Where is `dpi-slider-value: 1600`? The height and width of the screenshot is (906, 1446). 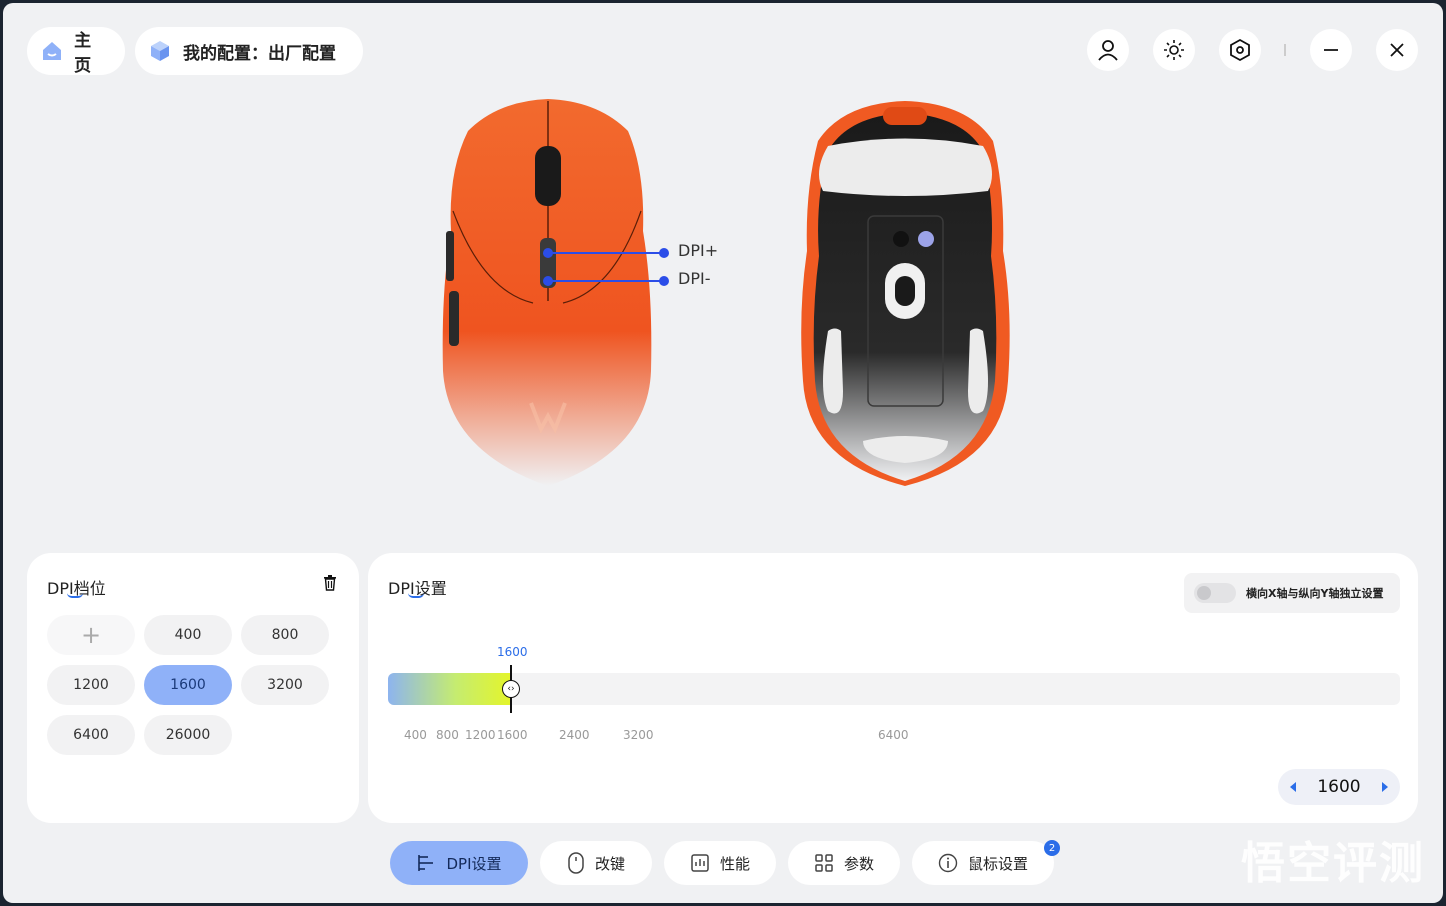
dpi-slider-value: 1600 is located at coordinates (512, 652).